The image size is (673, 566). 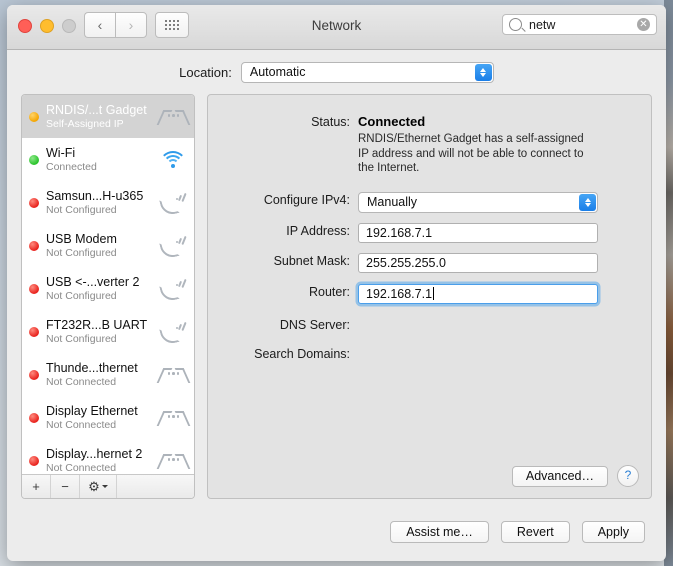 What do you see at coordinates (95, 195) in the screenshot?
I see `interface-name: Samsun...H-u365` at bounding box center [95, 195].